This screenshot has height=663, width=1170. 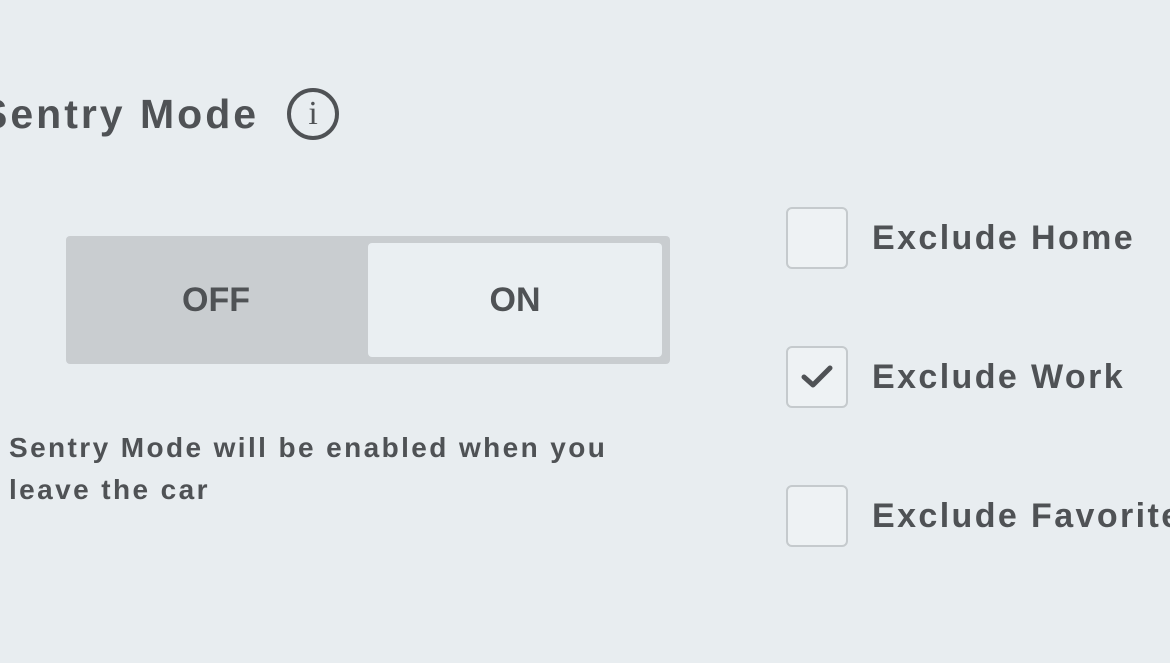 I want to click on exclude-work-option: Exclude Work, so click(x=955, y=377).